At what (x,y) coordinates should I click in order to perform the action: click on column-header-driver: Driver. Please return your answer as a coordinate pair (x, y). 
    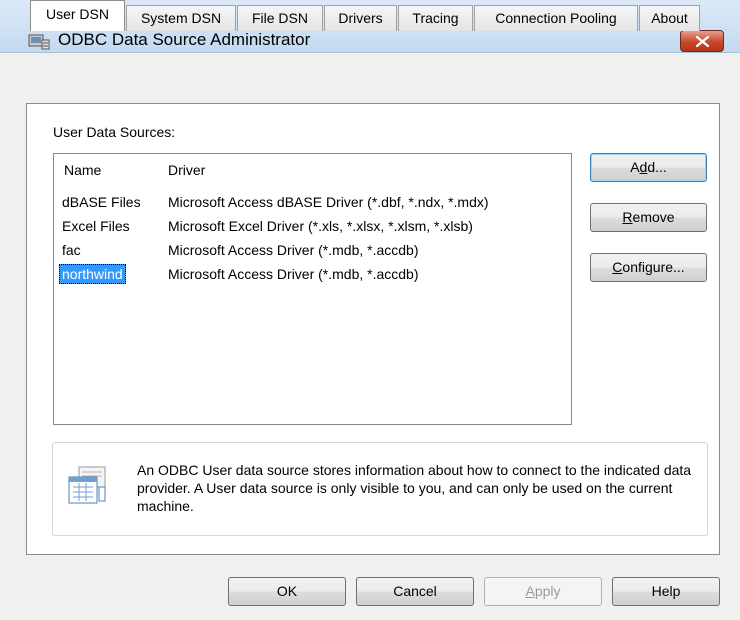
    Looking at the image, I should click on (368, 170).